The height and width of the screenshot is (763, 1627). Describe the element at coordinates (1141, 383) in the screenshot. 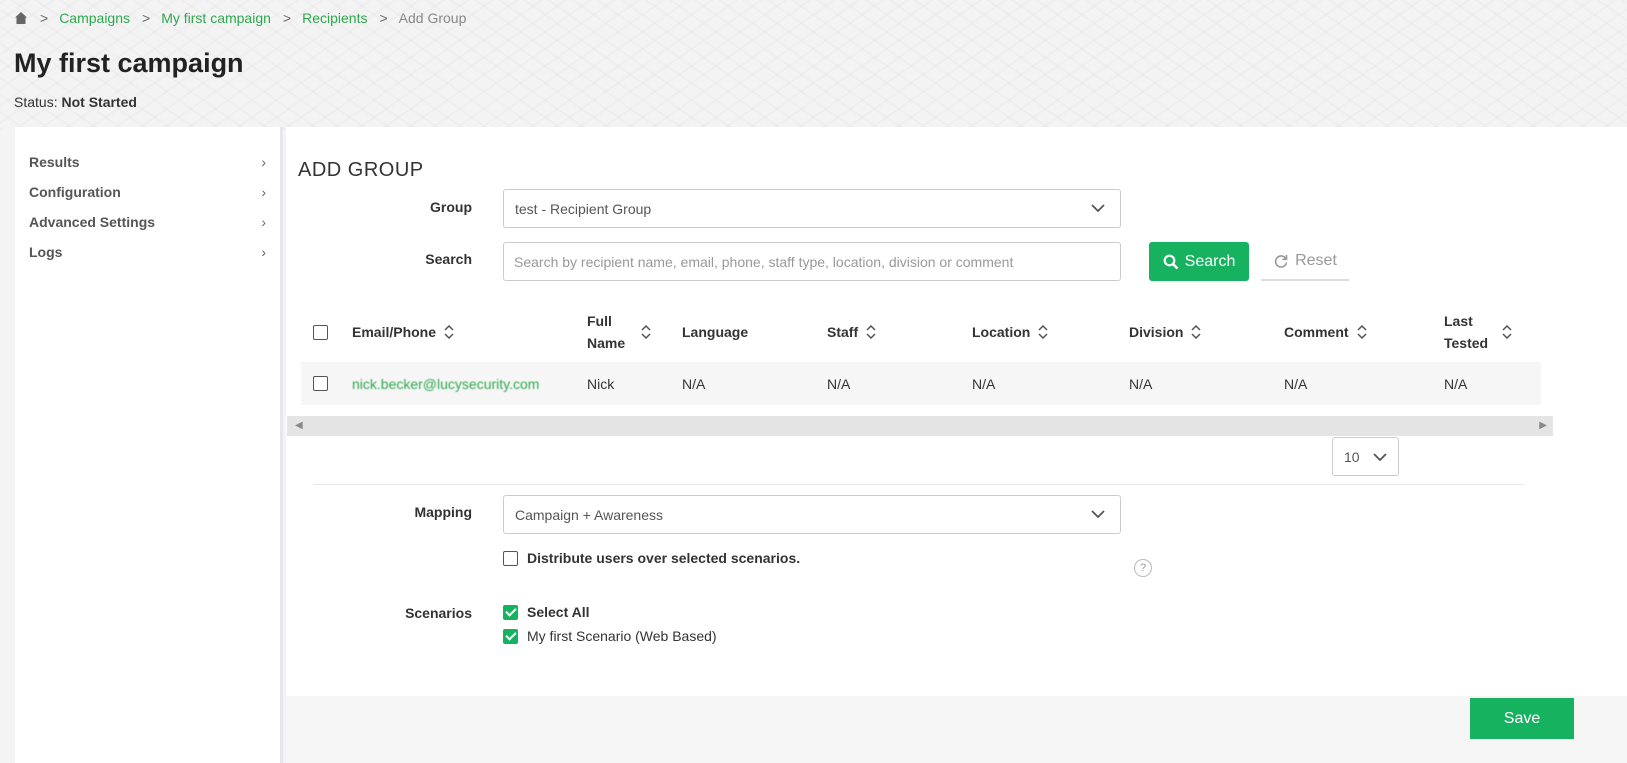

I see `cell-division: N/A` at that location.